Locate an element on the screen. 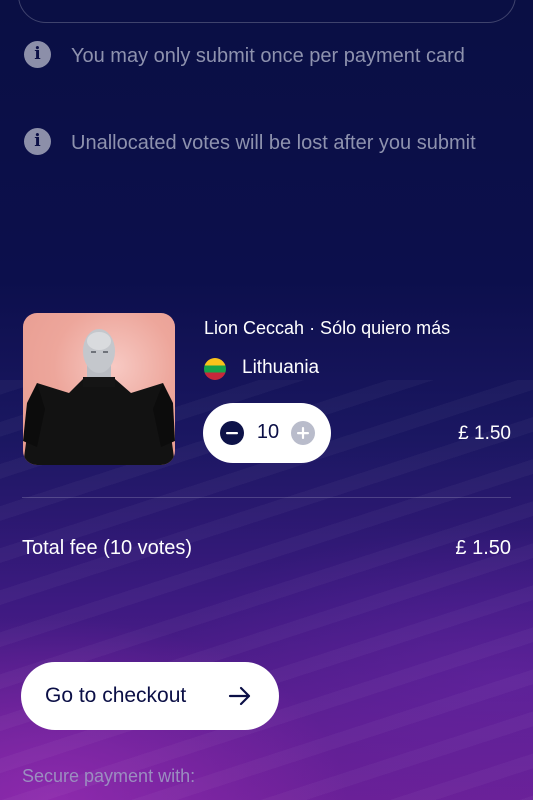 Image resolution: width=533 pixels, height=800 pixels. entry-title: Lion Ceccah · Sólo quiero más is located at coordinates (327, 328).